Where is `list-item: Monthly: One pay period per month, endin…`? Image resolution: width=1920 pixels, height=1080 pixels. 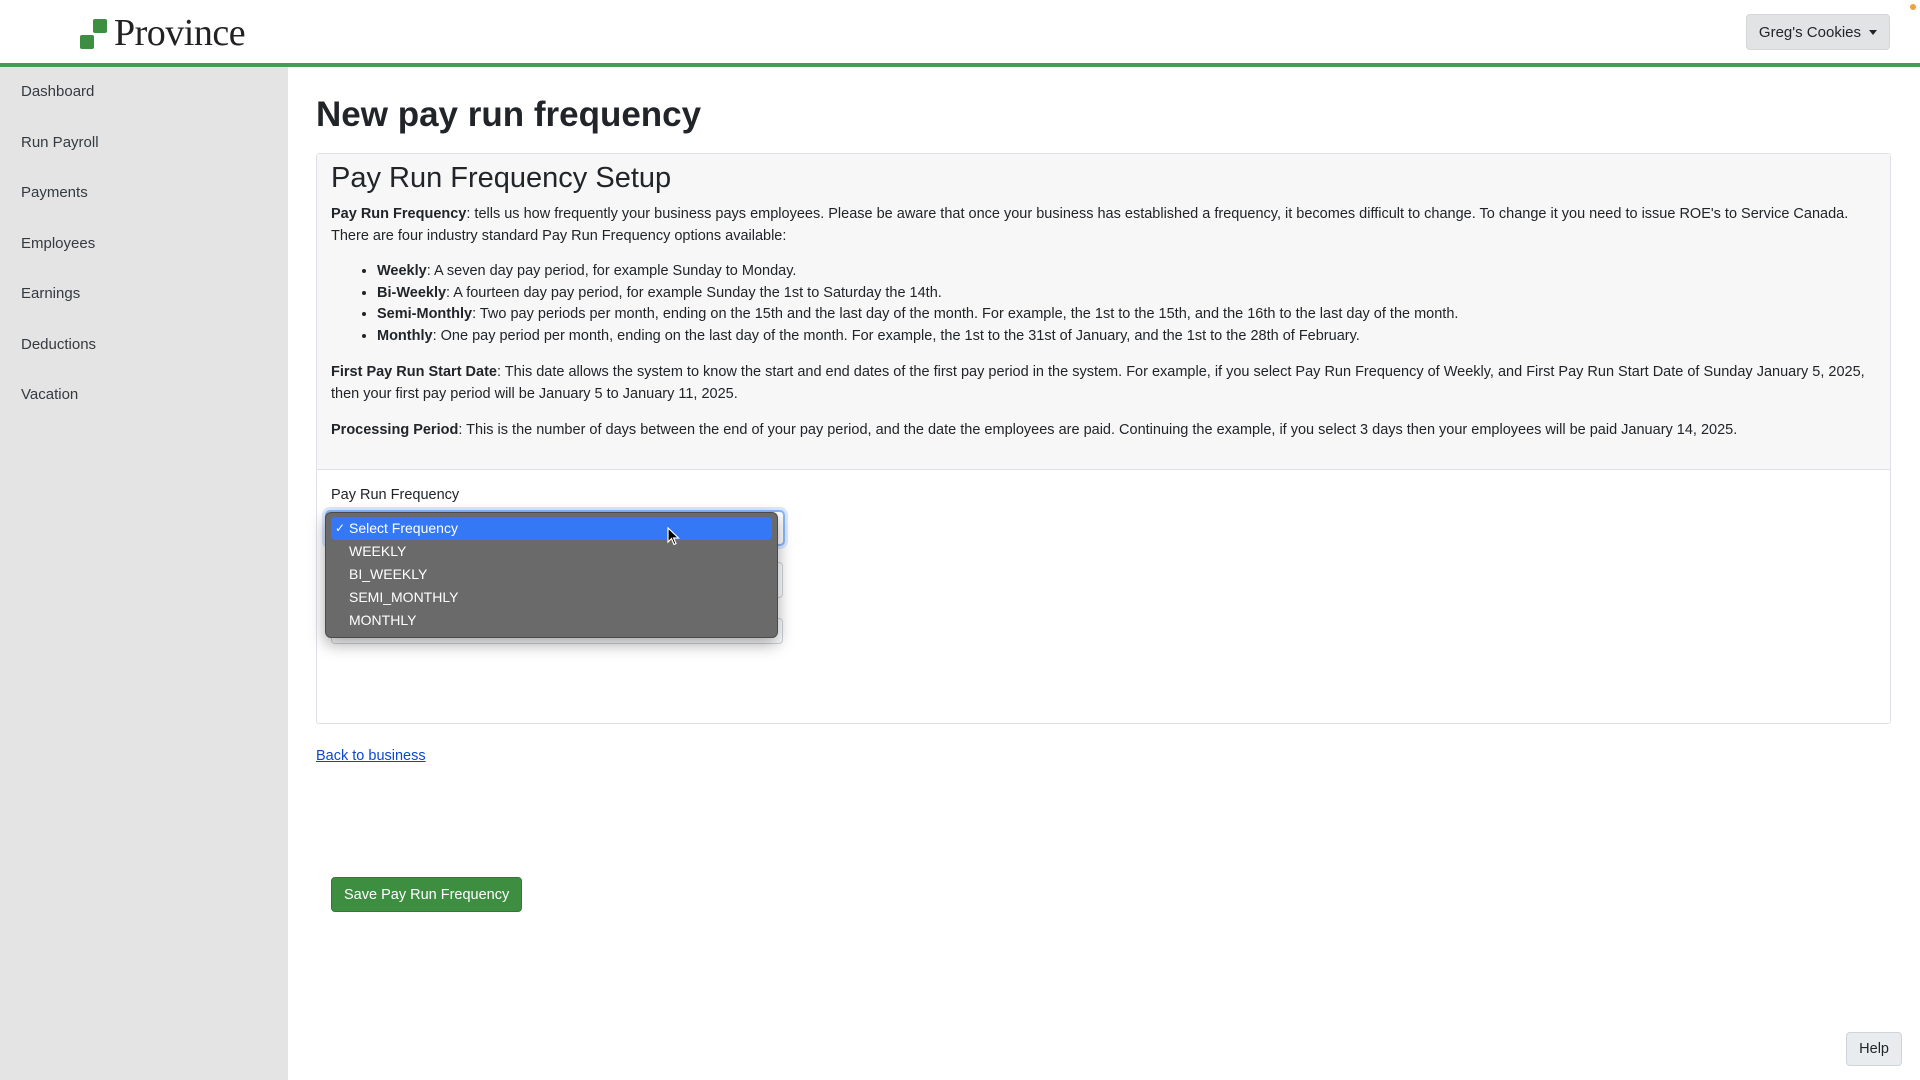
list-item: Monthly: One pay period per month, endin… is located at coordinates (1126, 337).